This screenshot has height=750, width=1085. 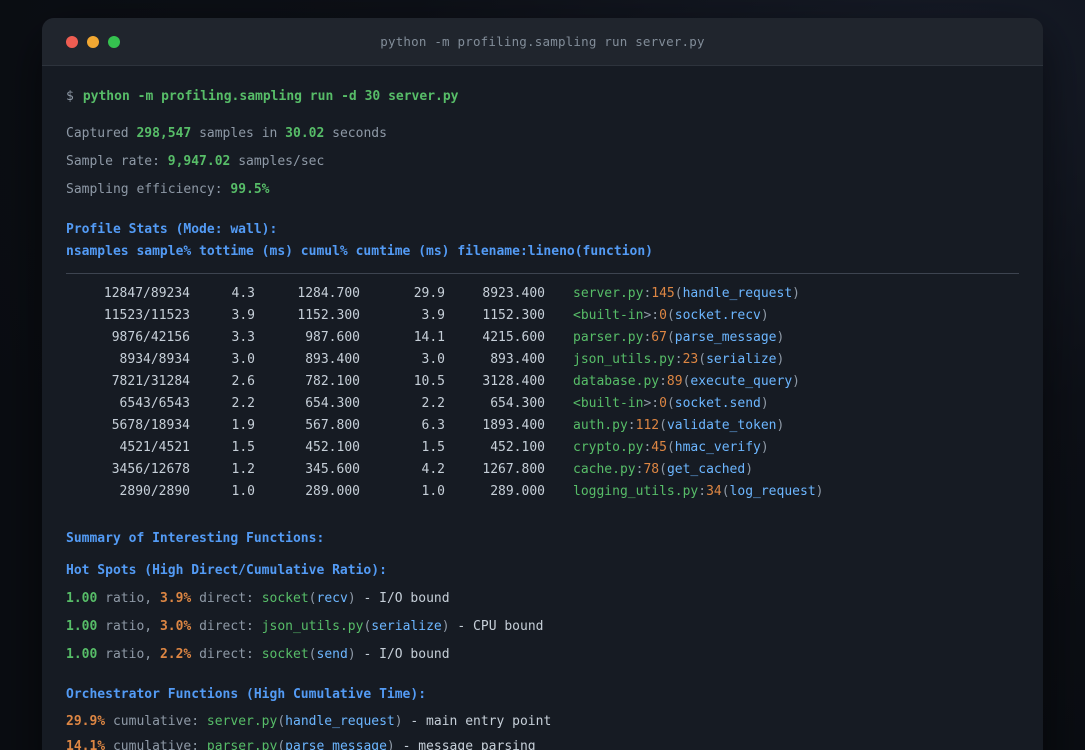 What do you see at coordinates (355, 133) in the screenshot?
I see `captured-post-label: seconds` at bounding box center [355, 133].